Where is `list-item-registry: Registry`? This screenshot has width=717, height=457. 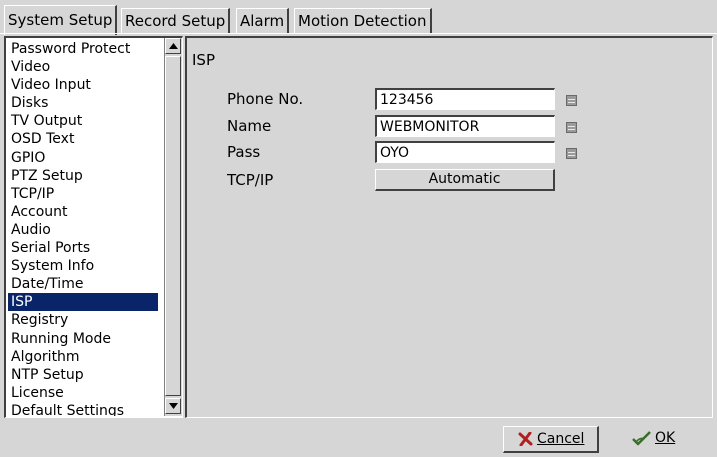 list-item-registry: Registry is located at coordinates (83, 320).